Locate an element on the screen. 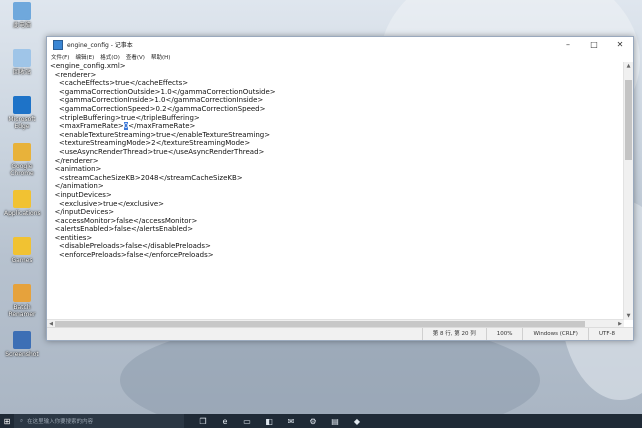 The width and height of the screenshot is (642, 428). editor-line: <enforcePreloads>false</enforcePreloads> is located at coordinates (132, 255).